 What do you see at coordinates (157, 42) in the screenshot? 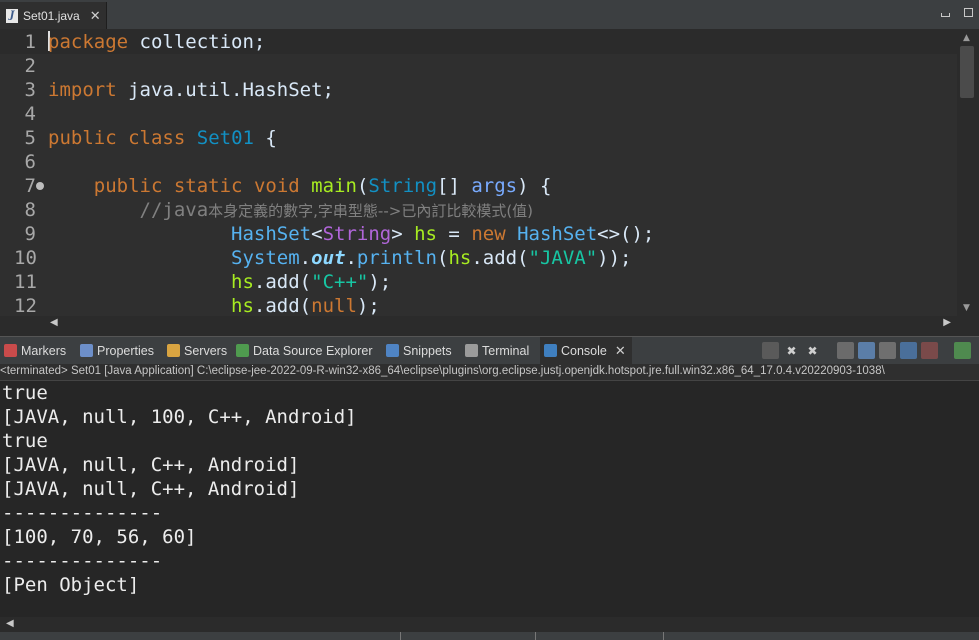
I see `code-text: package collection;` at bounding box center [157, 42].